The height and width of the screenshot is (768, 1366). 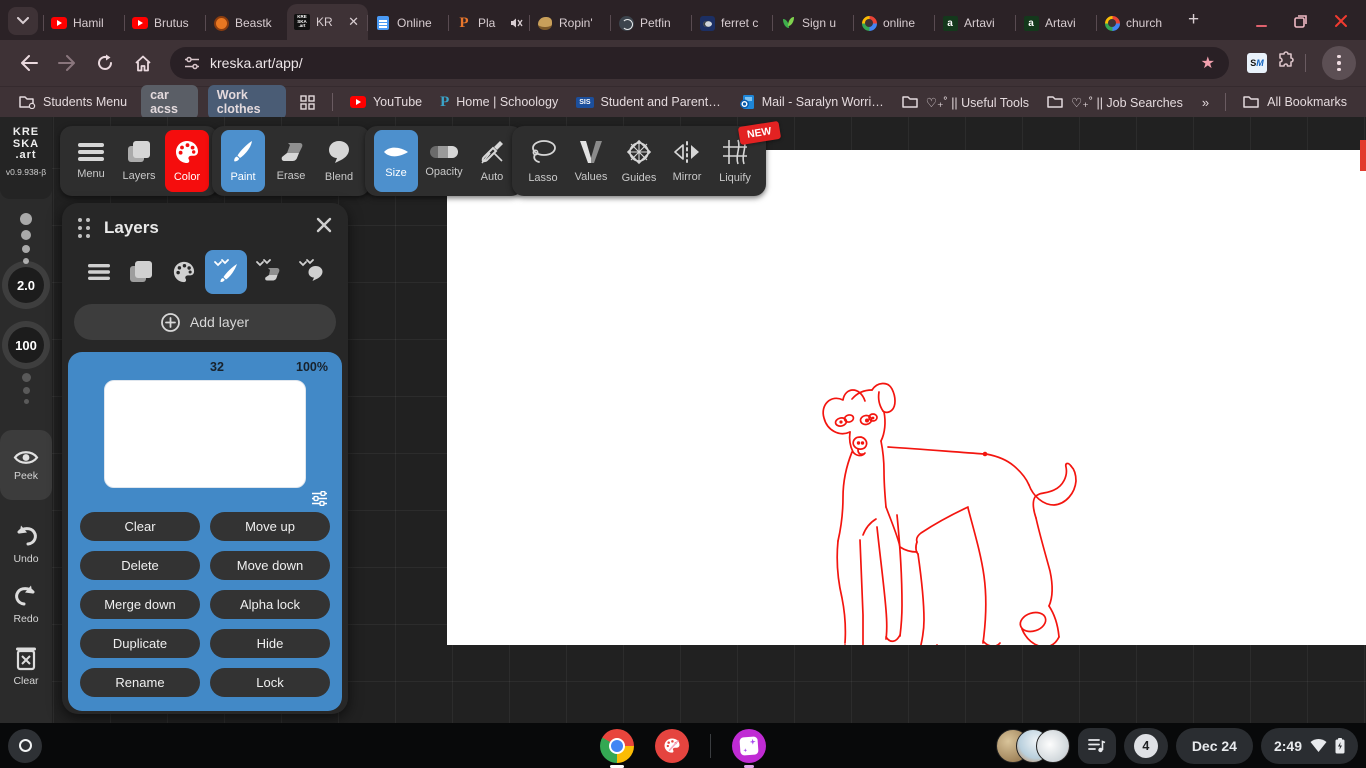 What do you see at coordinates (1287, 63) in the screenshot?
I see `extensions-button` at bounding box center [1287, 63].